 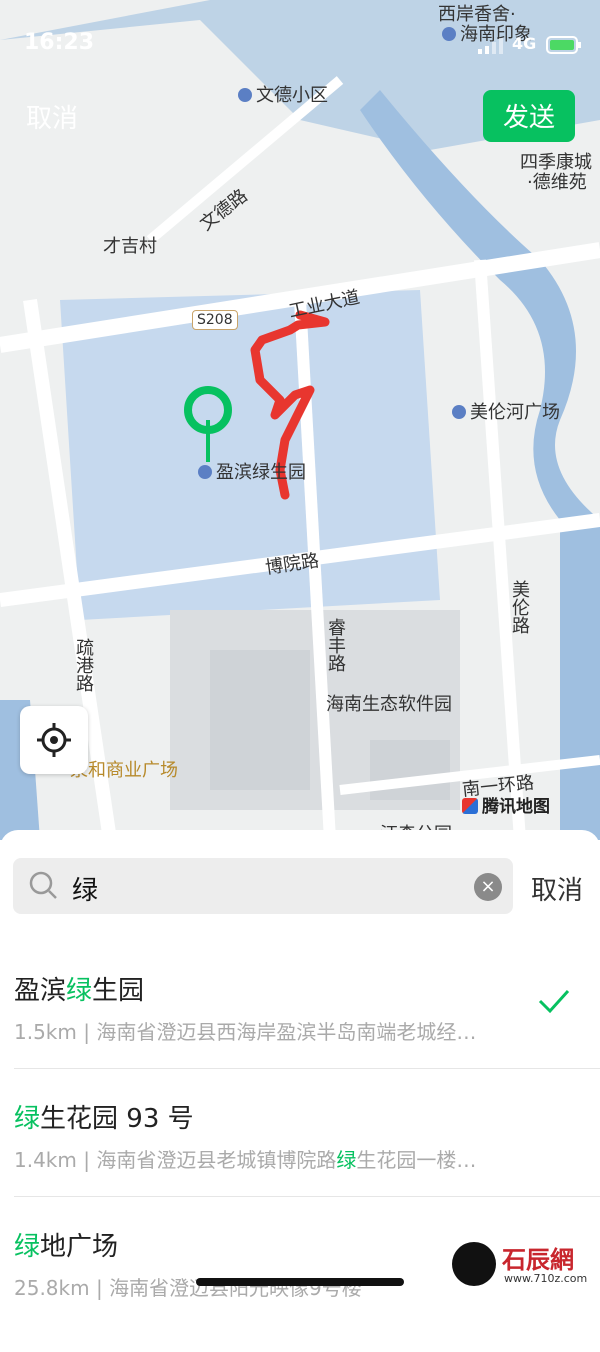 What do you see at coordinates (104, 1119) in the screenshot?
I see `result-name: 绿生花园 93 号` at bounding box center [104, 1119].